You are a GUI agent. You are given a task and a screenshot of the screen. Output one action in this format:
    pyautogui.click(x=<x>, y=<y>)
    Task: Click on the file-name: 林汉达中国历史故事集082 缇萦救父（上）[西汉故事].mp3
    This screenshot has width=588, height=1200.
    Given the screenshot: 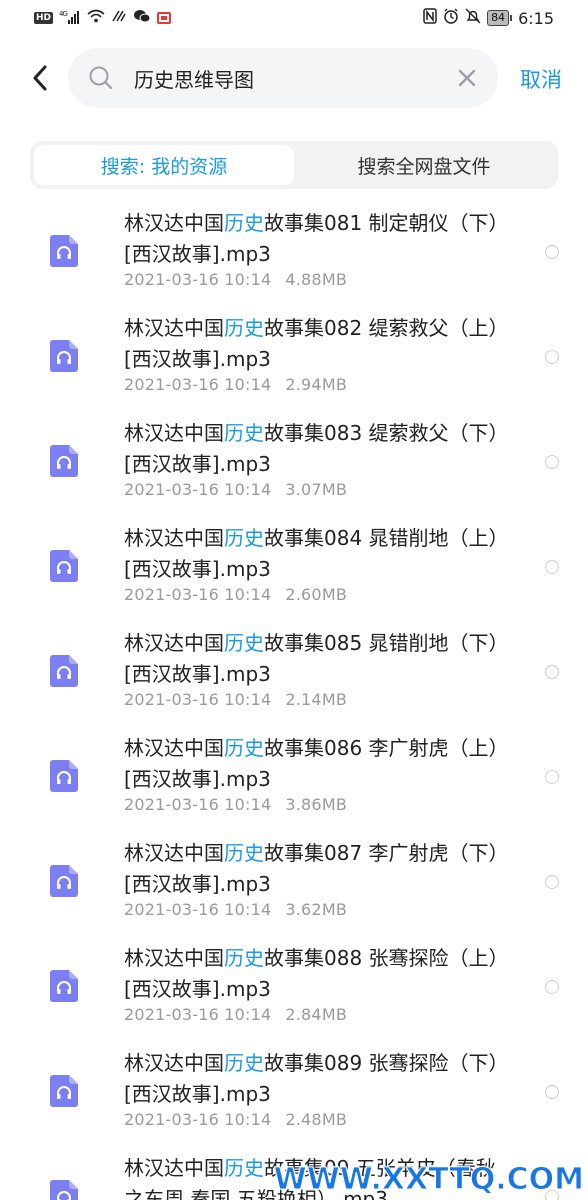 What is the action you would take?
    pyautogui.click(x=314, y=344)
    